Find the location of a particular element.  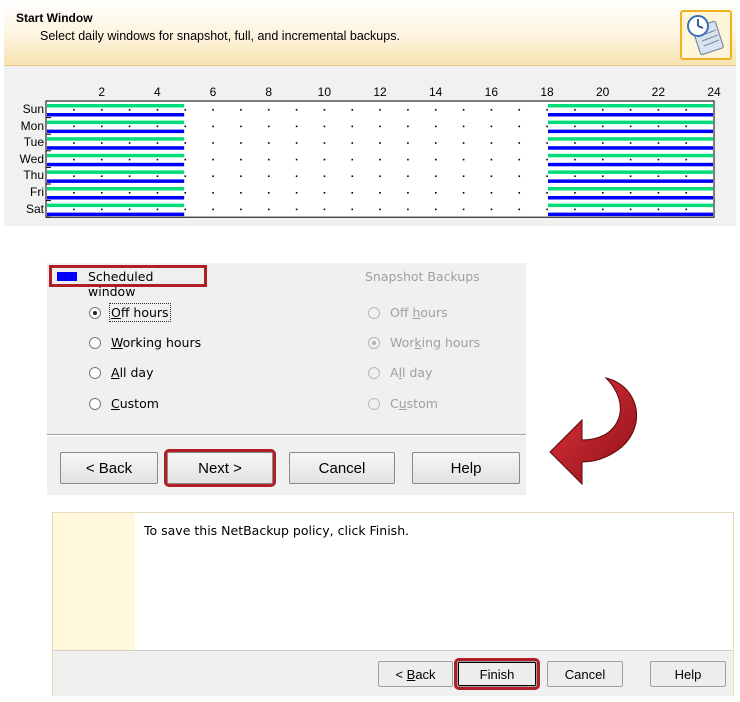

snapshot-radio-working-hours: Working hours is located at coordinates (424, 342).